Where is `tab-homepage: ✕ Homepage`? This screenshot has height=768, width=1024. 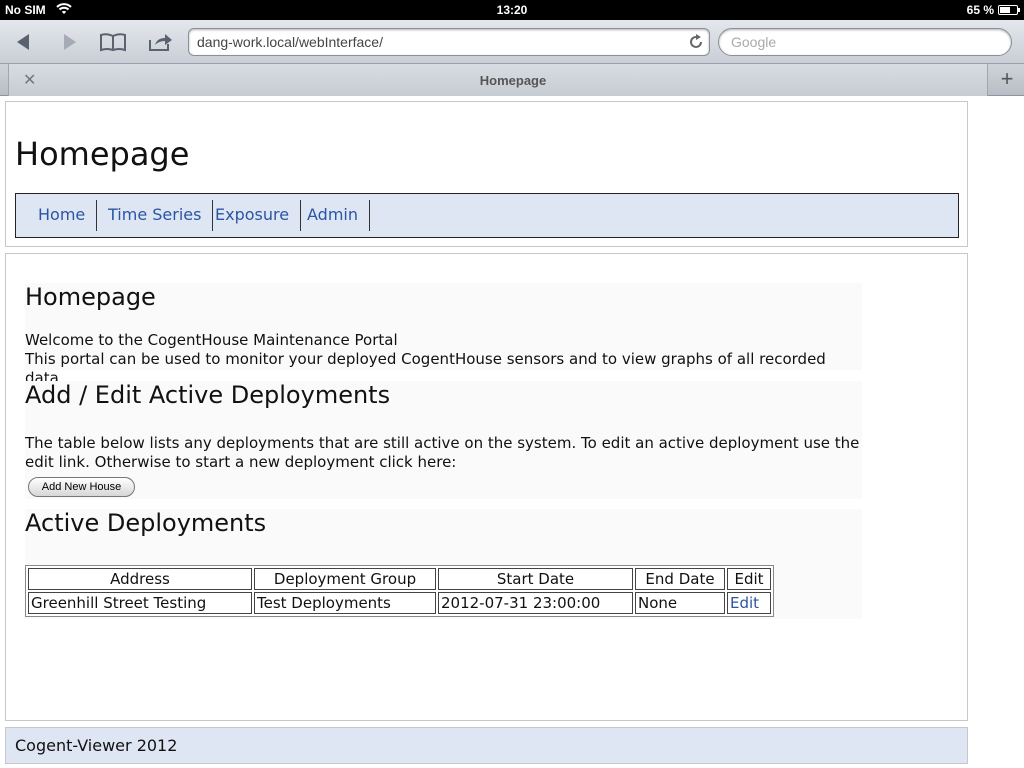 tab-homepage: ✕ Homepage is located at coordinates (498, 80).